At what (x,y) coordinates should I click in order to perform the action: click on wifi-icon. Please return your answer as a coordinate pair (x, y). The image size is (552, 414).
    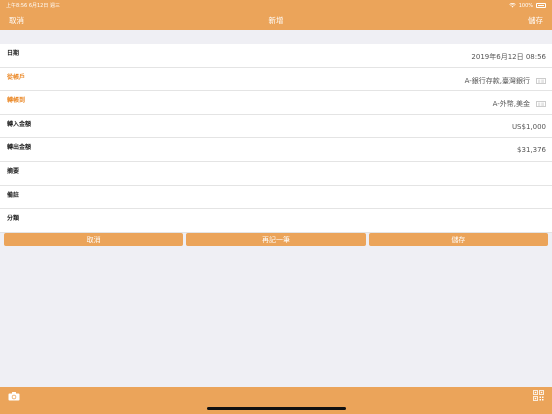
    Looking at the image, I should click on (512, 5).